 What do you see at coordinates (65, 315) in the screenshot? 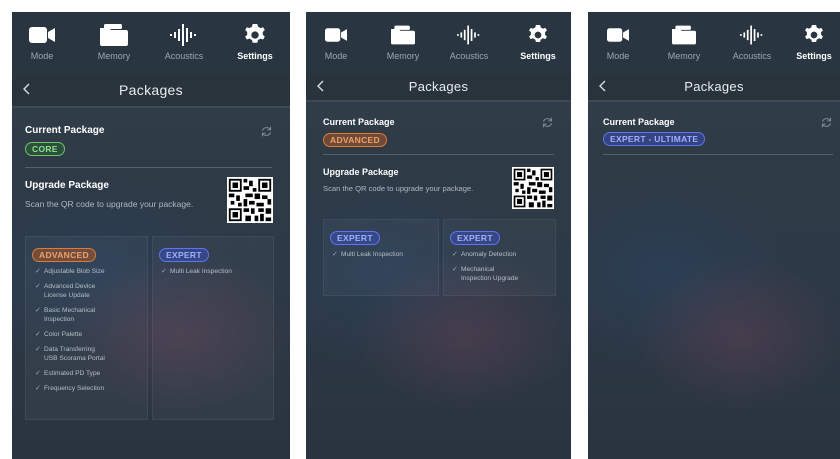
I see `feature-item: ✓ Basic Mechanical Inspection` at bounding box center [65, 315].